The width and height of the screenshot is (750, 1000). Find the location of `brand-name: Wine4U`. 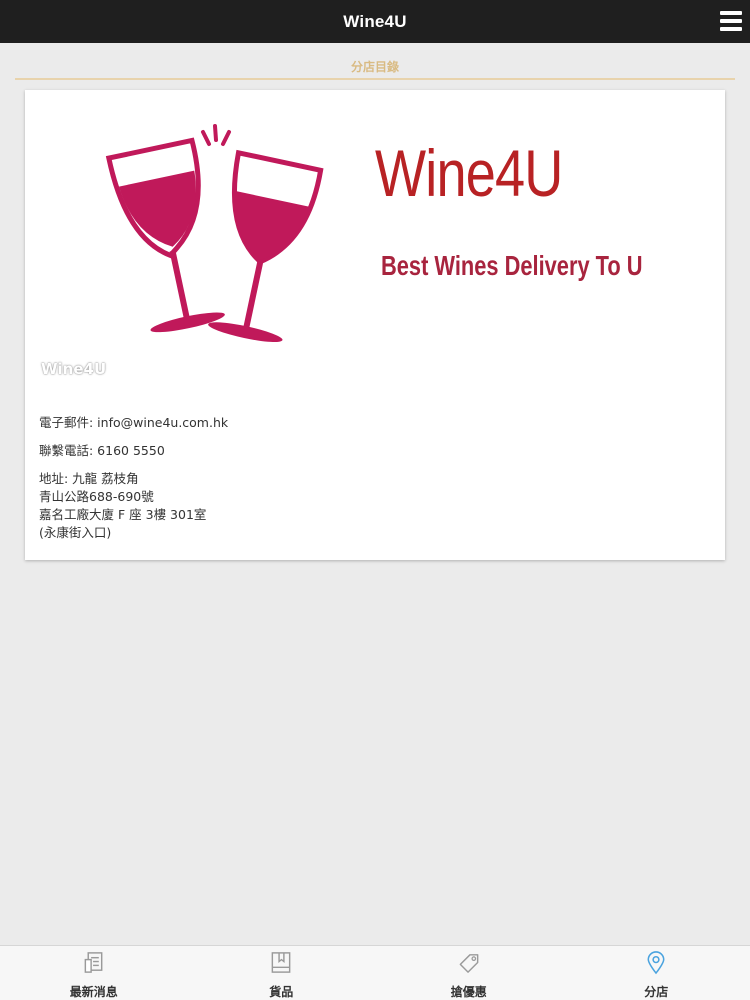

brand-name: Wine4U is located at coordinates (469, 173).